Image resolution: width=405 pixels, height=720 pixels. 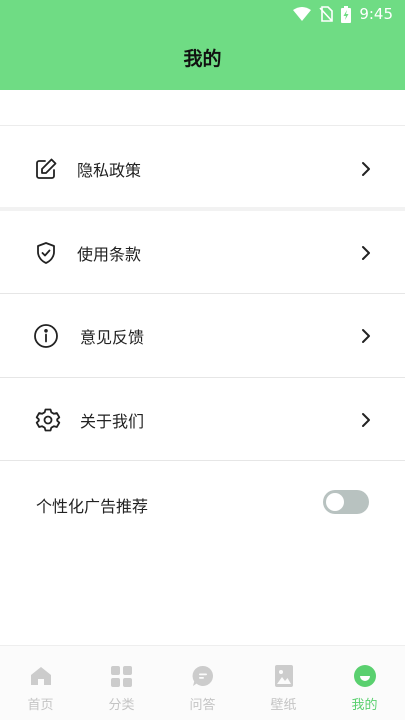 I want to click on tab-label: 首页, so click(x=40, y=705).